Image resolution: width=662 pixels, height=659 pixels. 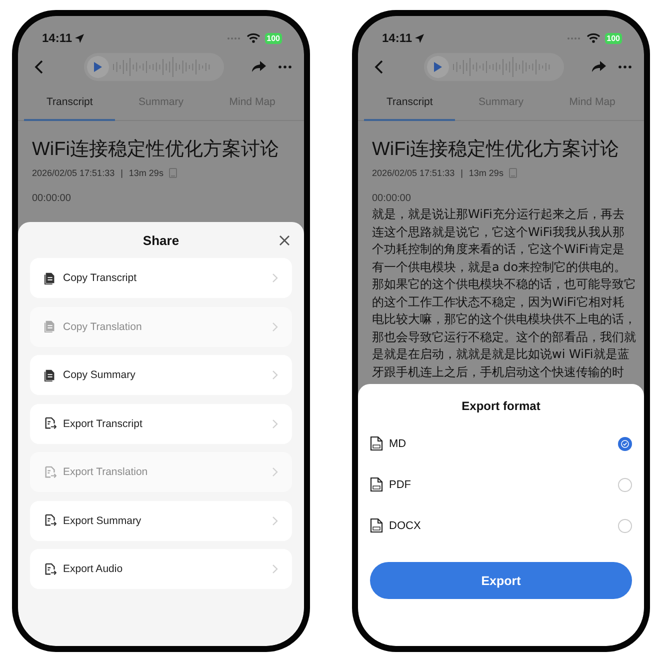 What do you see at coordinates (501, 354) in the screenshot?
I see `transcript-line: 是就是在启动，就就是就是比如说wi WiFi就是蓝` at bounding box center [501, 354].